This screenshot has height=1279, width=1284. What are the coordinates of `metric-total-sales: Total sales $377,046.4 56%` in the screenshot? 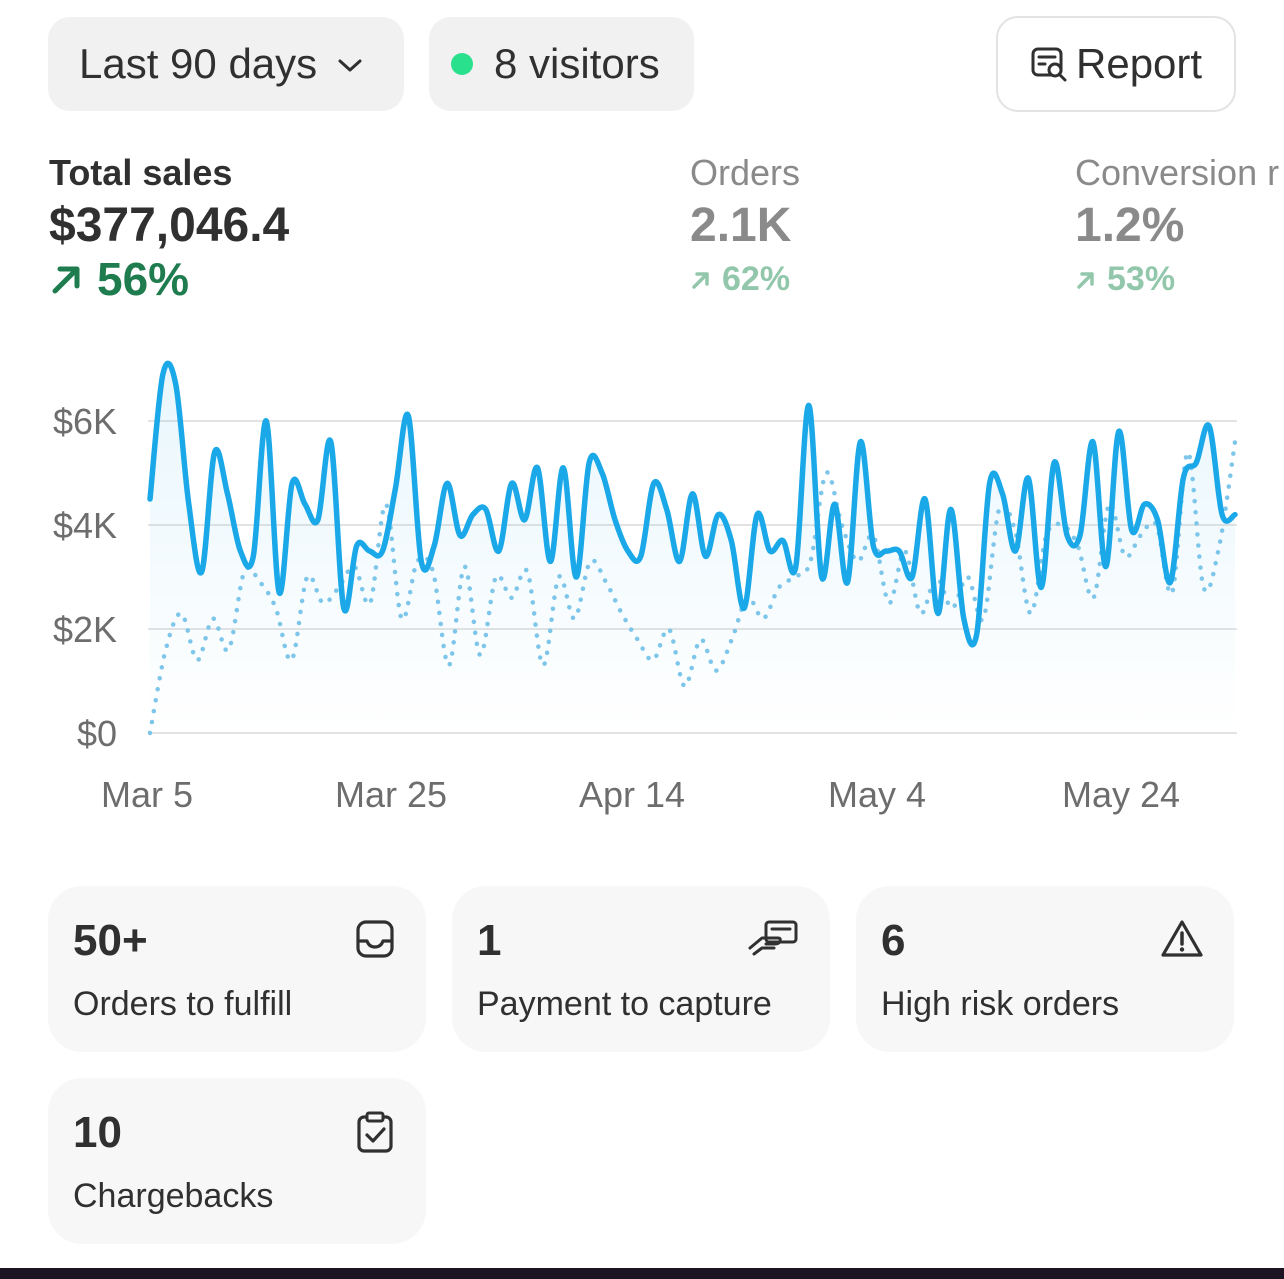 It's located at (169, 228).